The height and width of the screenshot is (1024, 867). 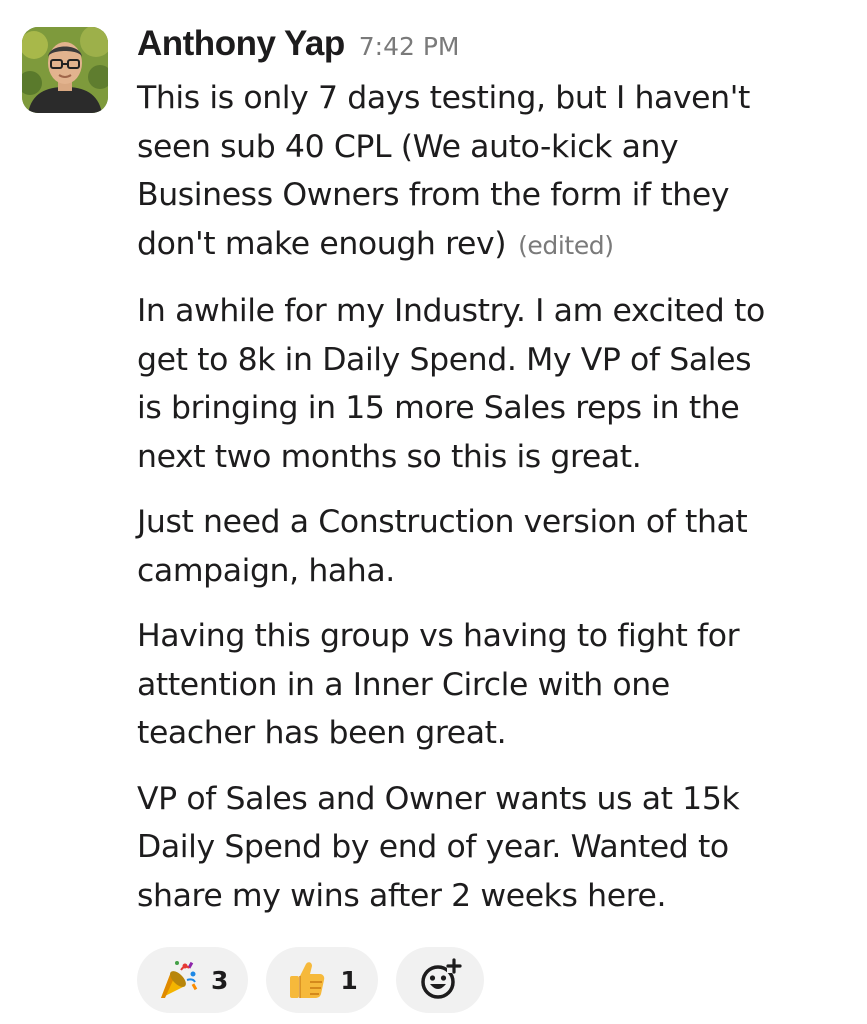 I want to click on text-line: Business Owners from the form if they, so click(x=433, y=195).